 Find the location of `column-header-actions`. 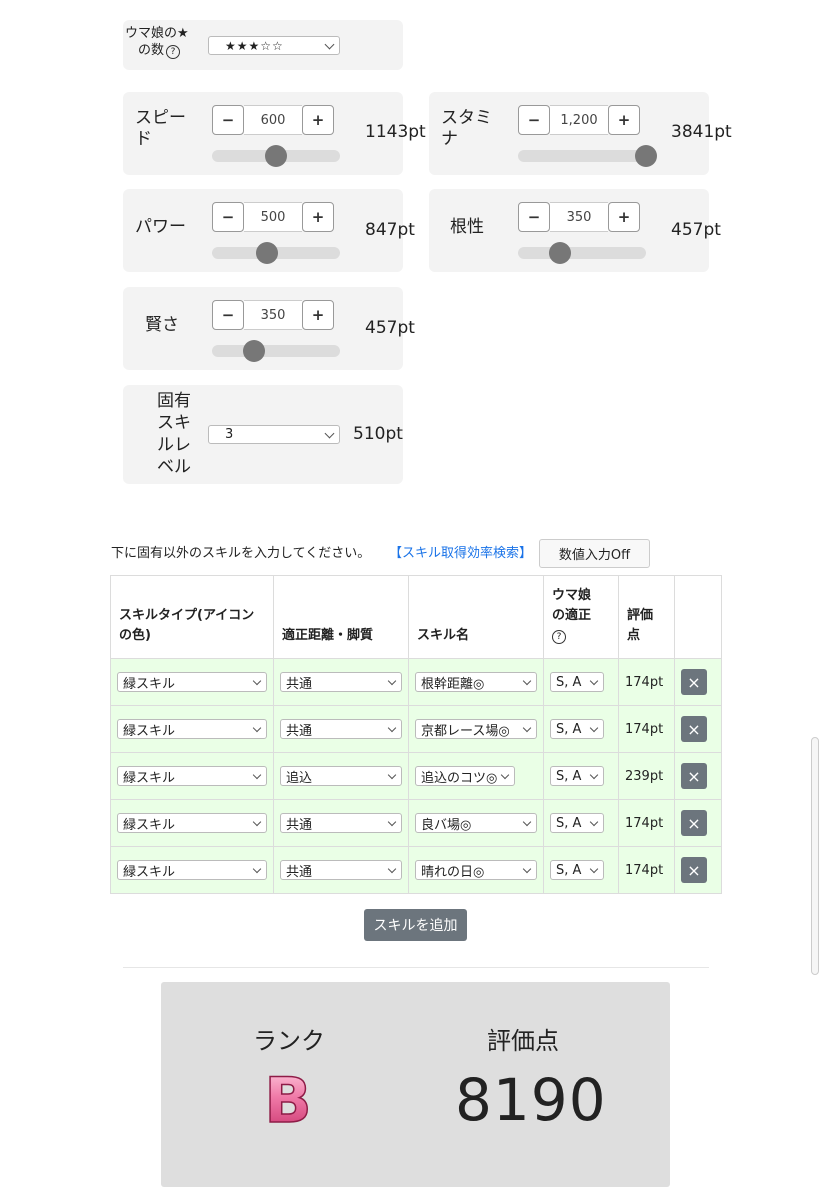

column-header-actions is located at coordinates (698, 617).